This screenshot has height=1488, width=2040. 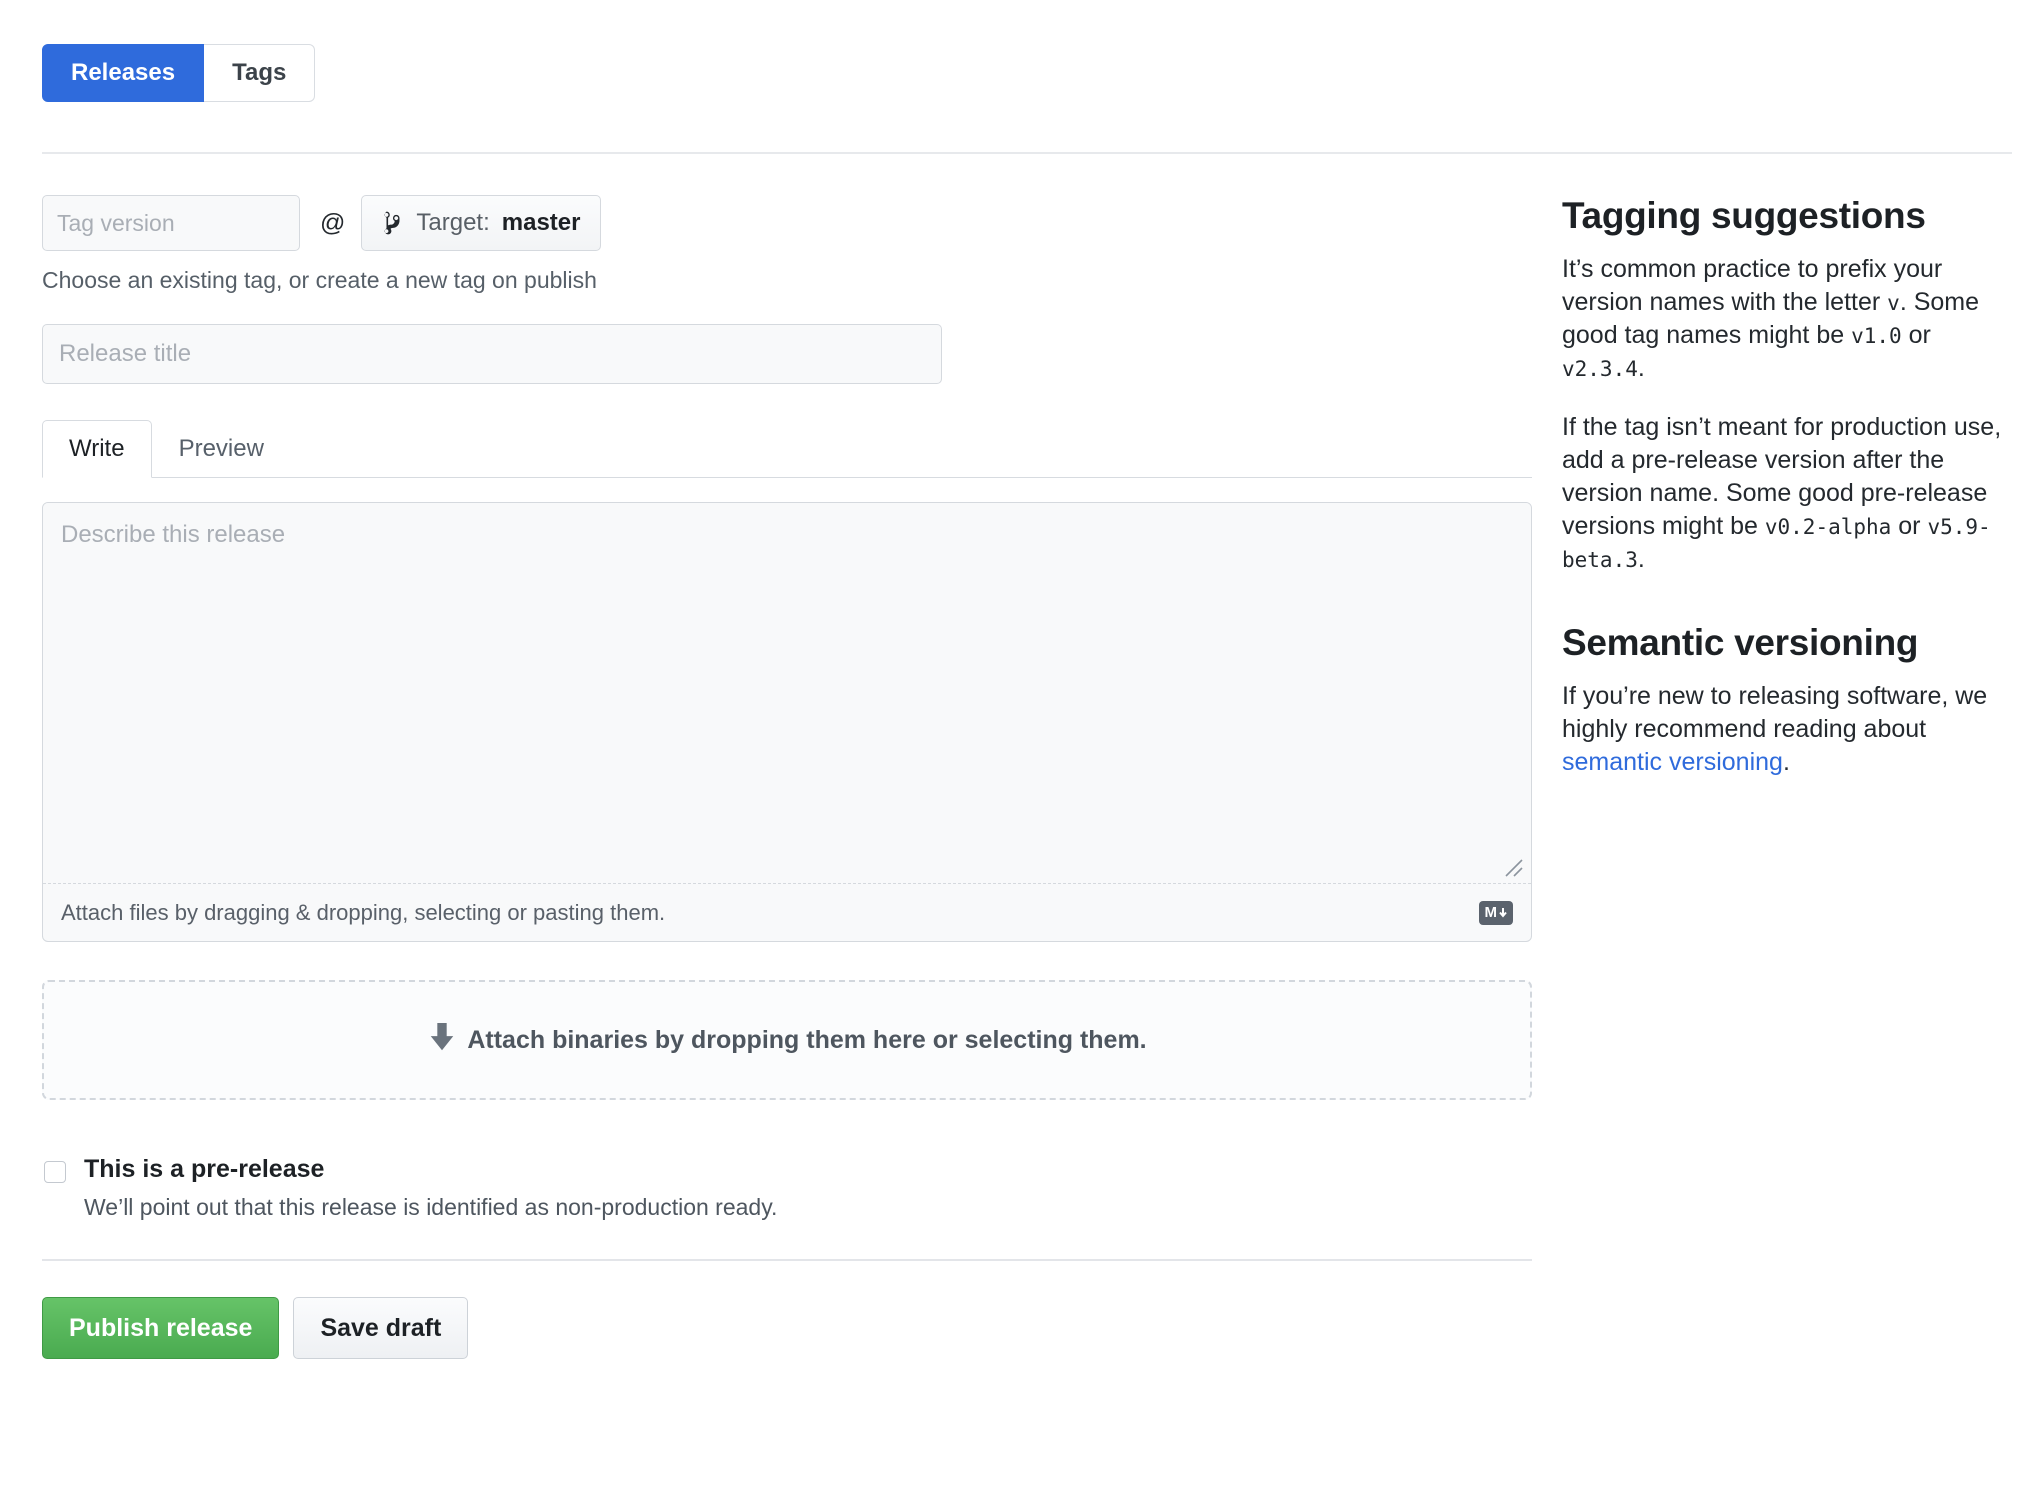 What do you see at coordinates (1641, 559) in the screenshot?
I see `tagging-p2-c: .` at bounding box center [1641, 559].